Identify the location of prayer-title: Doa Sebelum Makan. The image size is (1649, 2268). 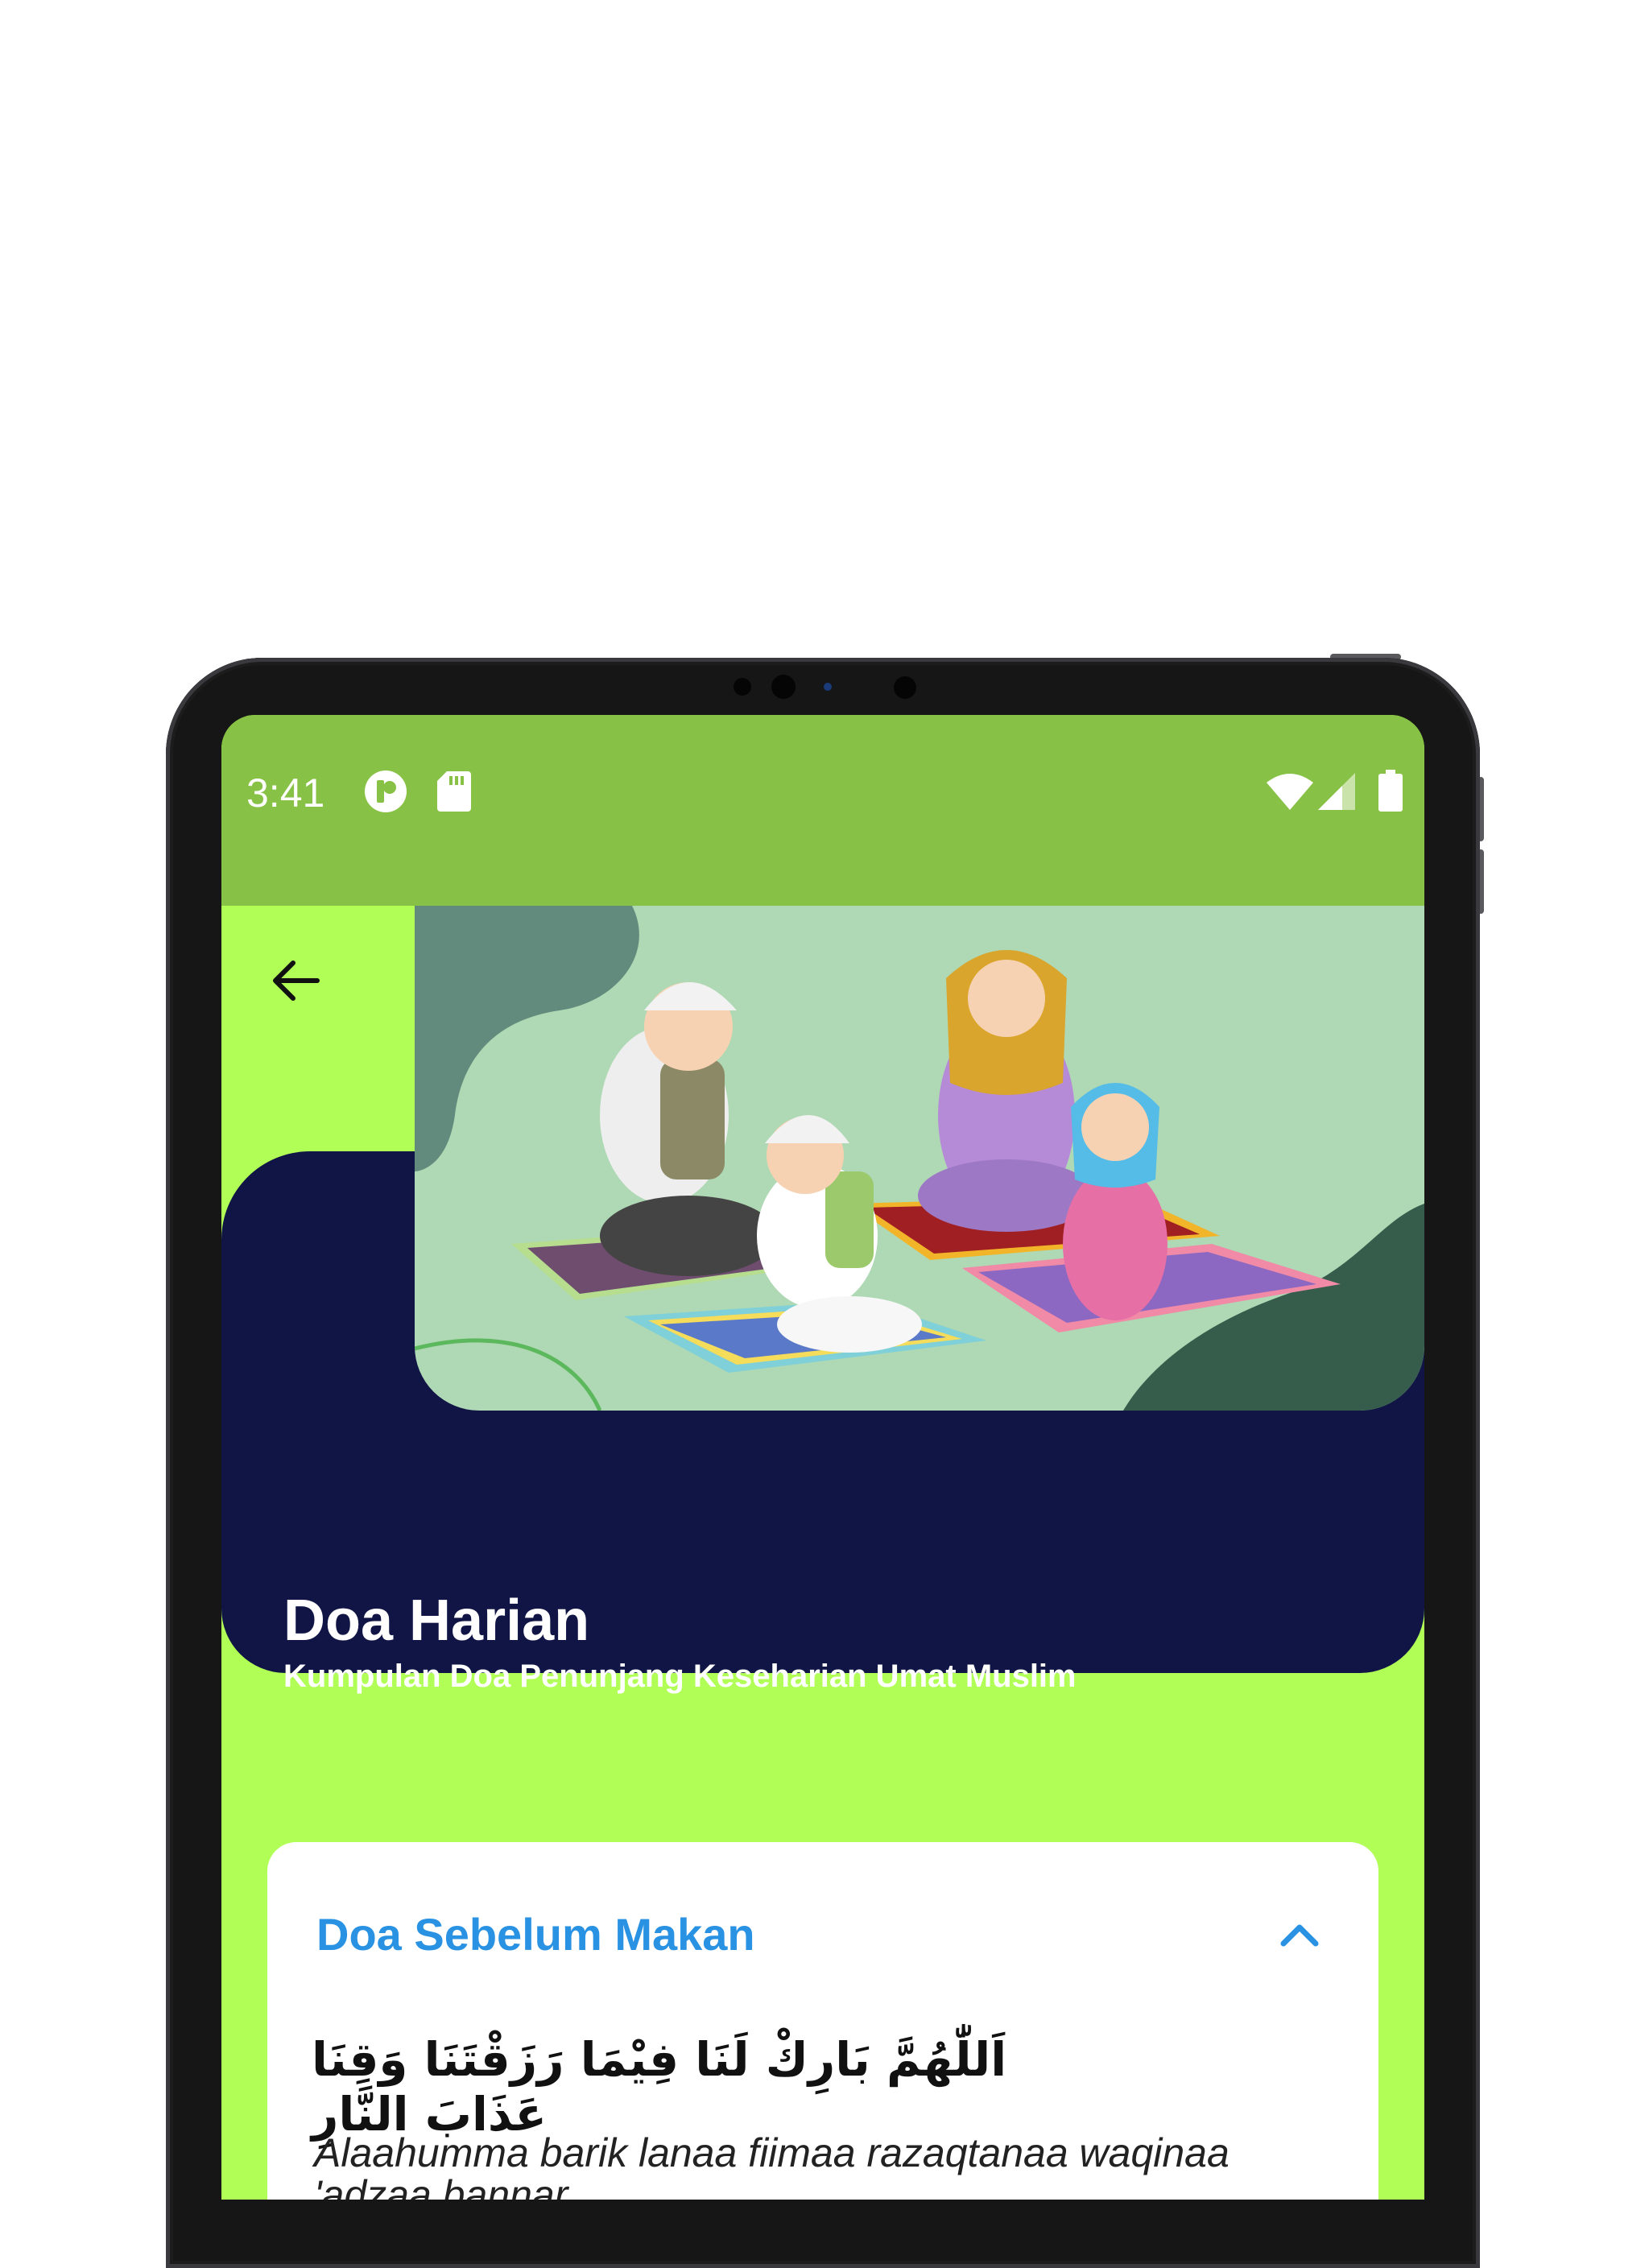
(535, 1934).